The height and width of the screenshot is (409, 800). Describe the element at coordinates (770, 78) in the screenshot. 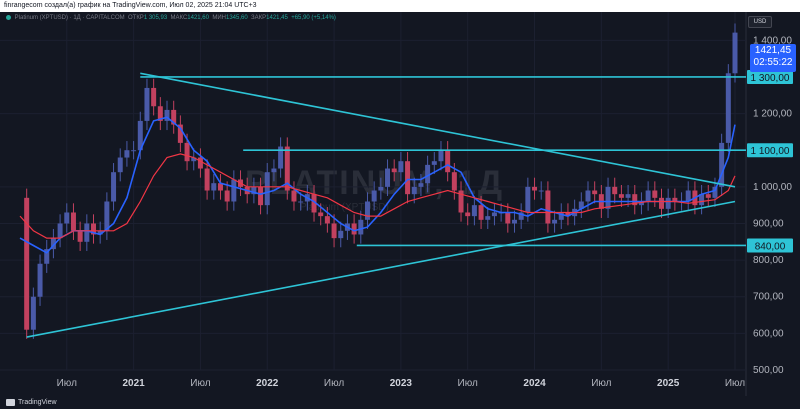

I see `level-price-label: 1 300,00` at that location.